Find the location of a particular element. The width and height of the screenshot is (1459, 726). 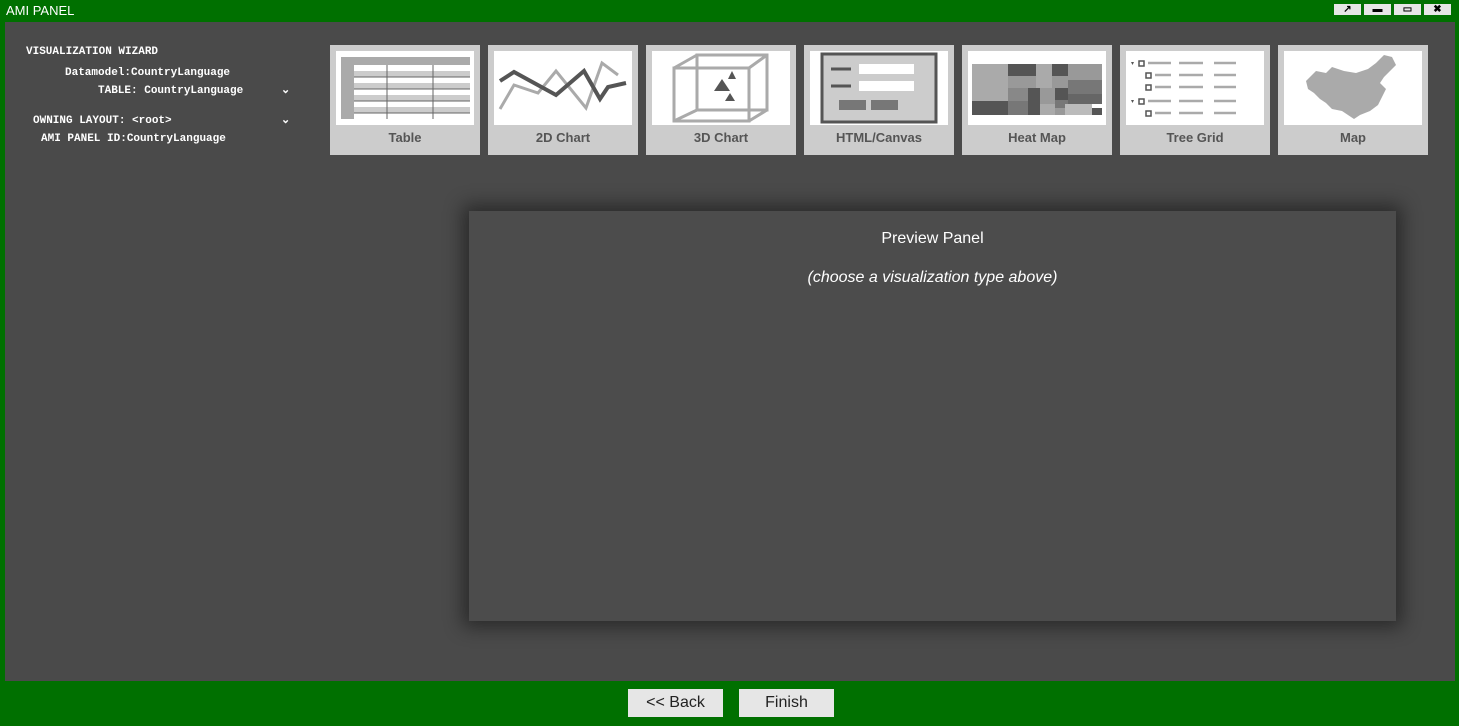

wizard-heading: VISUALIZATION WIZARD is located at coordinates (92, 52).